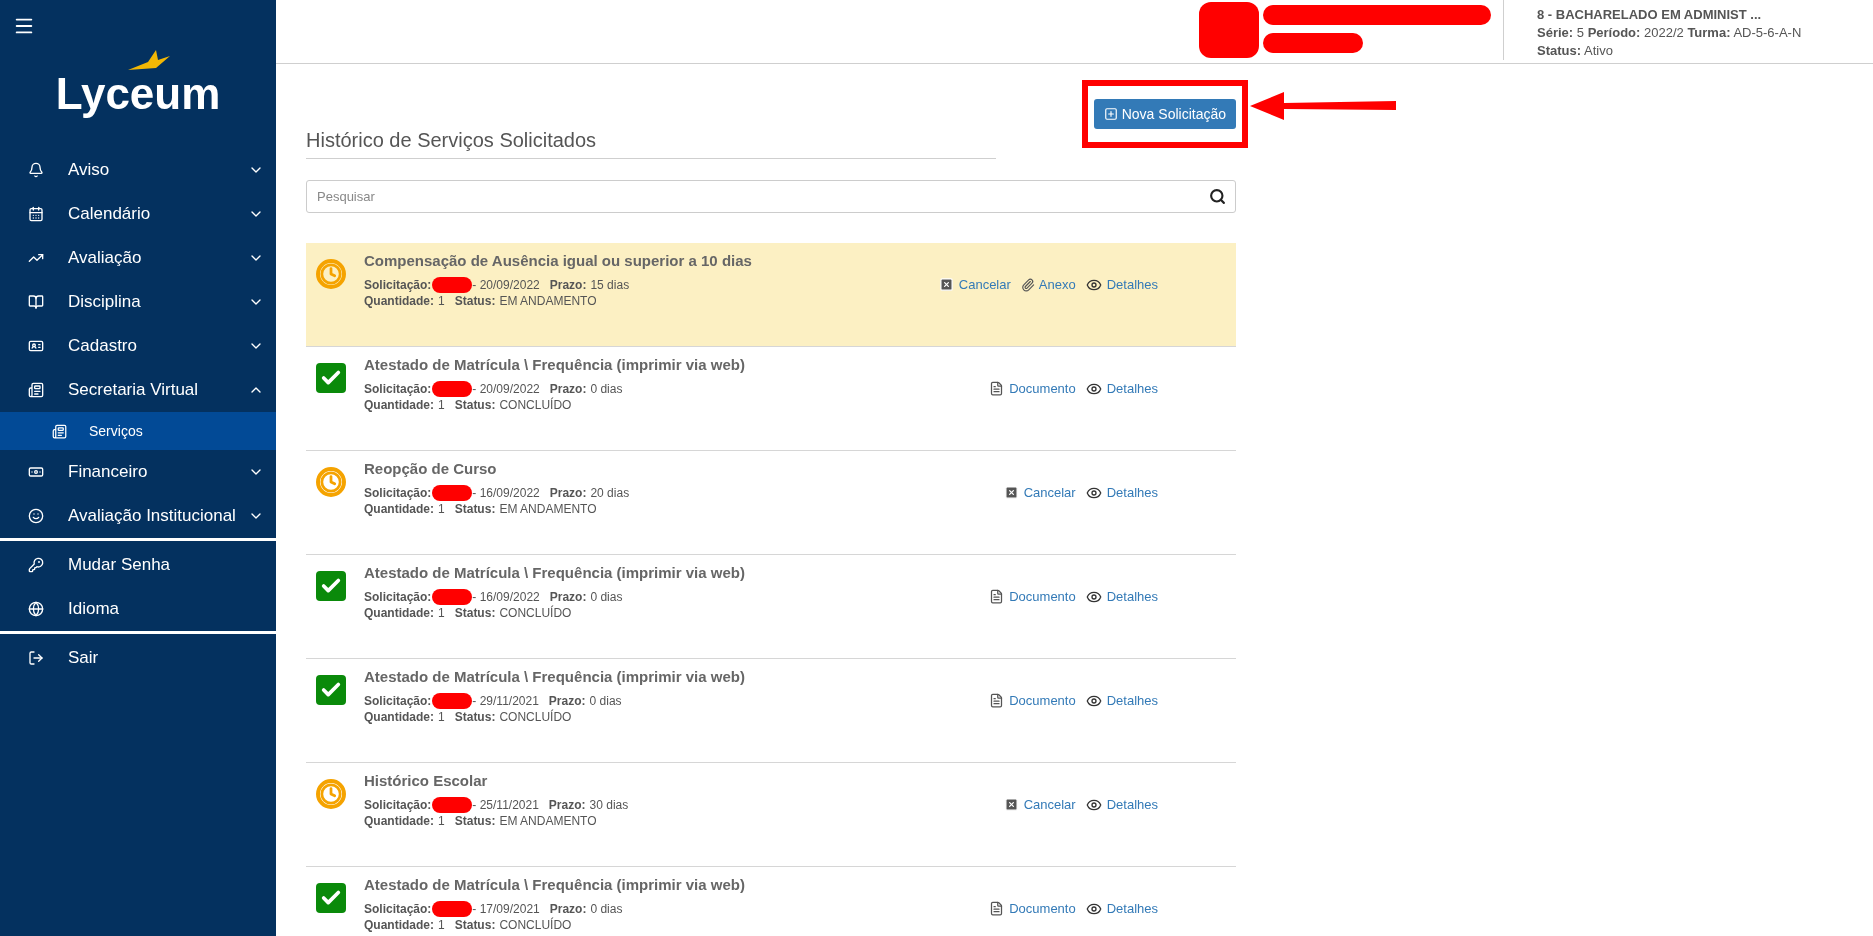 The image size is (1873, 936). What do you see at coordinates (36, 346) in the screenshot?
I see `id-card-icon` at bounding box center [36, 346].